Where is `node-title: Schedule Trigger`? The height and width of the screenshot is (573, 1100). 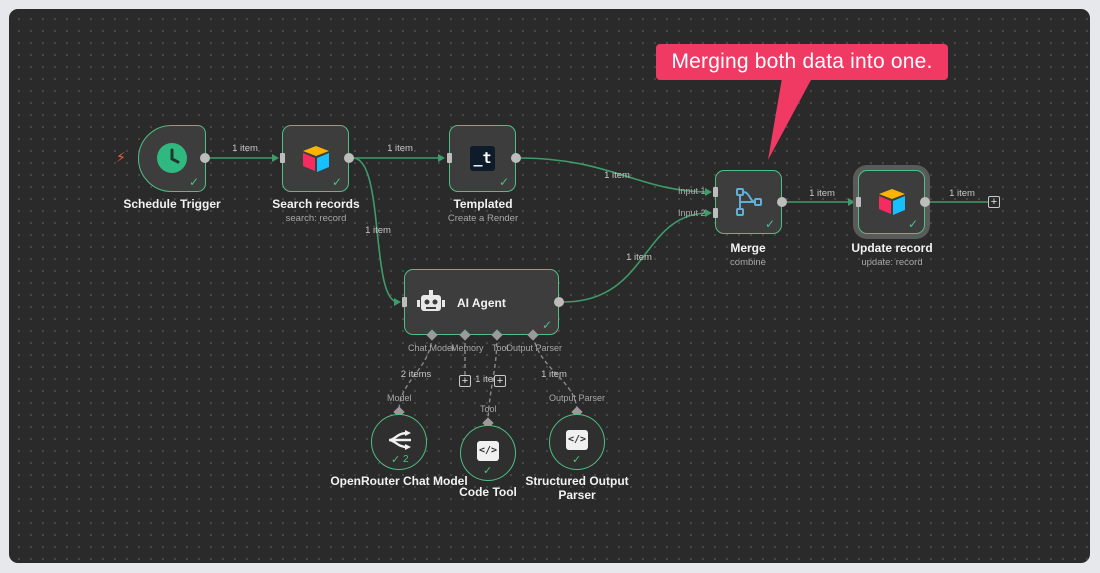 node-title: Schedule Trigger is located at coordinates (172, 204).